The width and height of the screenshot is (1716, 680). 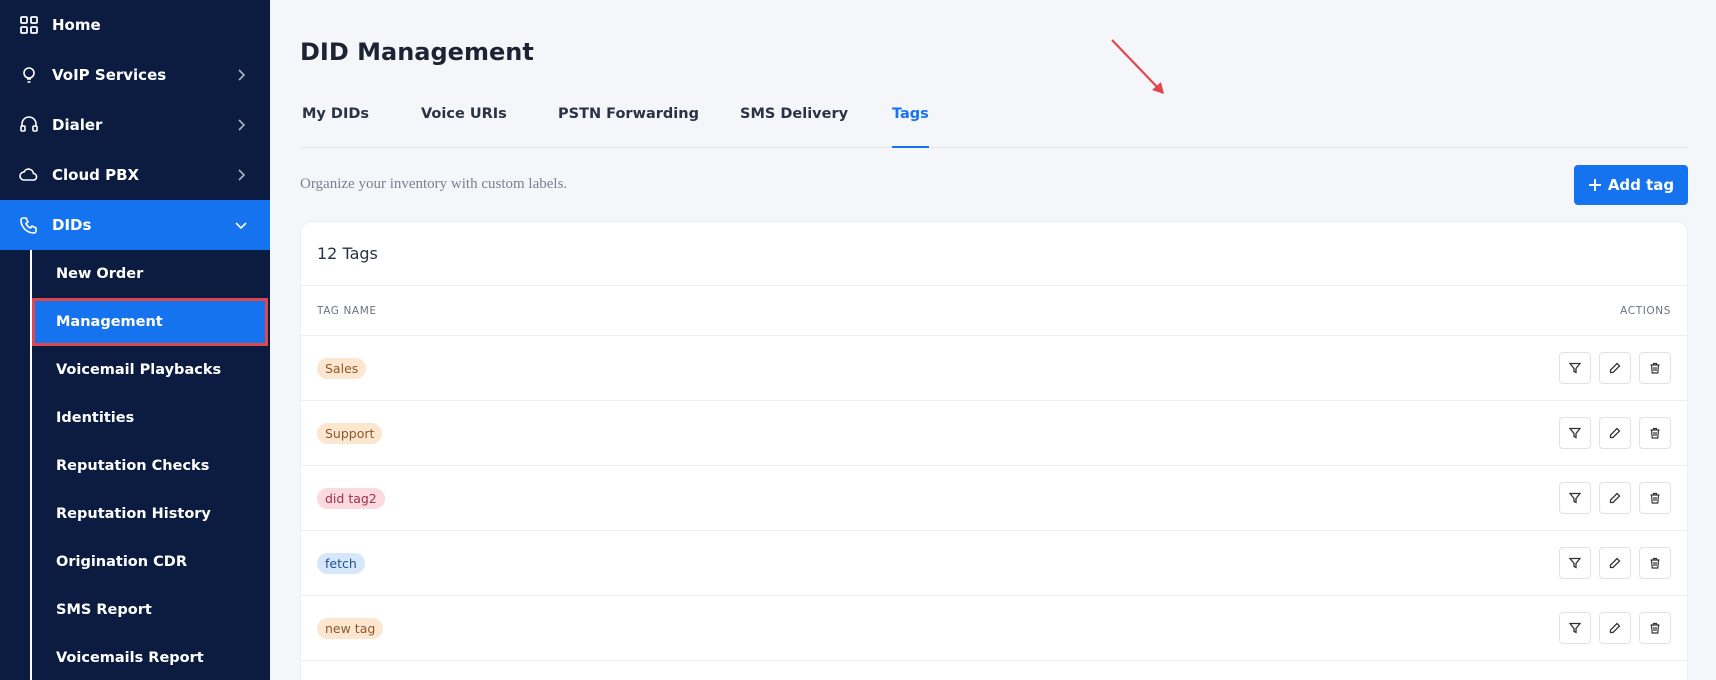 I want to click on sidebar-item-label: VoIP Services, so click(x=109, y=75).